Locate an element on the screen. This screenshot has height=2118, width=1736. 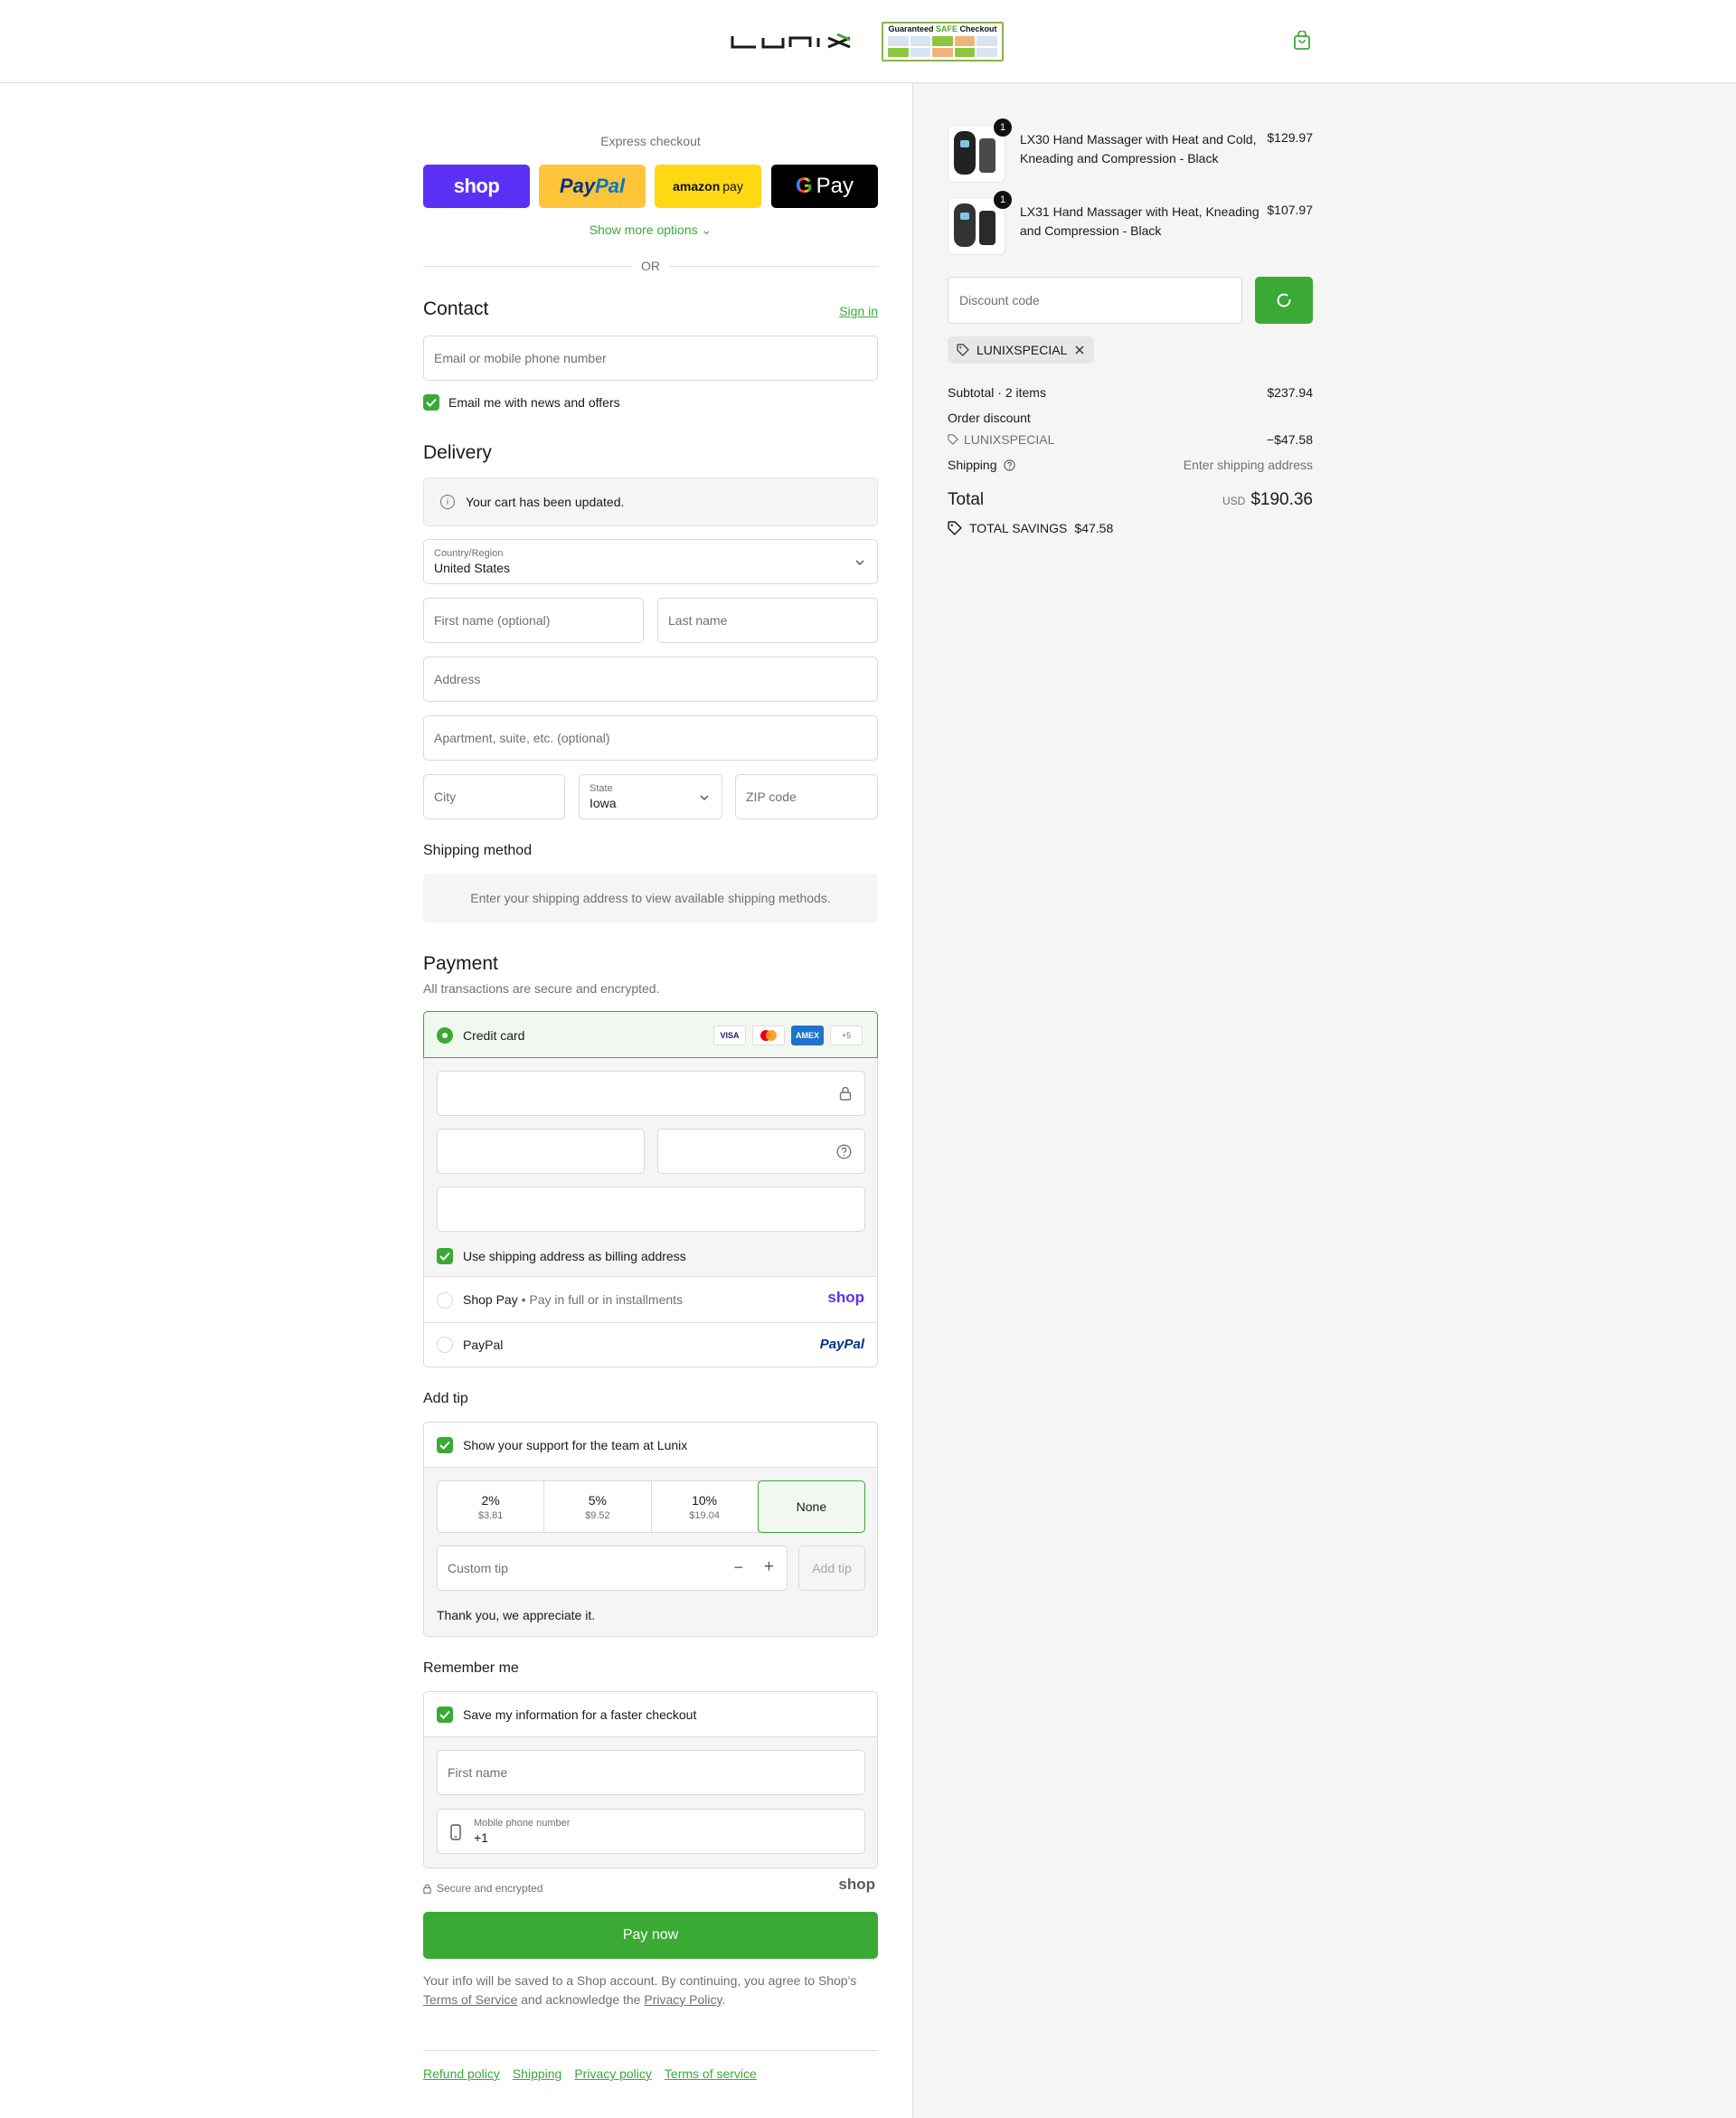
add-tip-title: Add tip is located at coordinates (446, 1398).